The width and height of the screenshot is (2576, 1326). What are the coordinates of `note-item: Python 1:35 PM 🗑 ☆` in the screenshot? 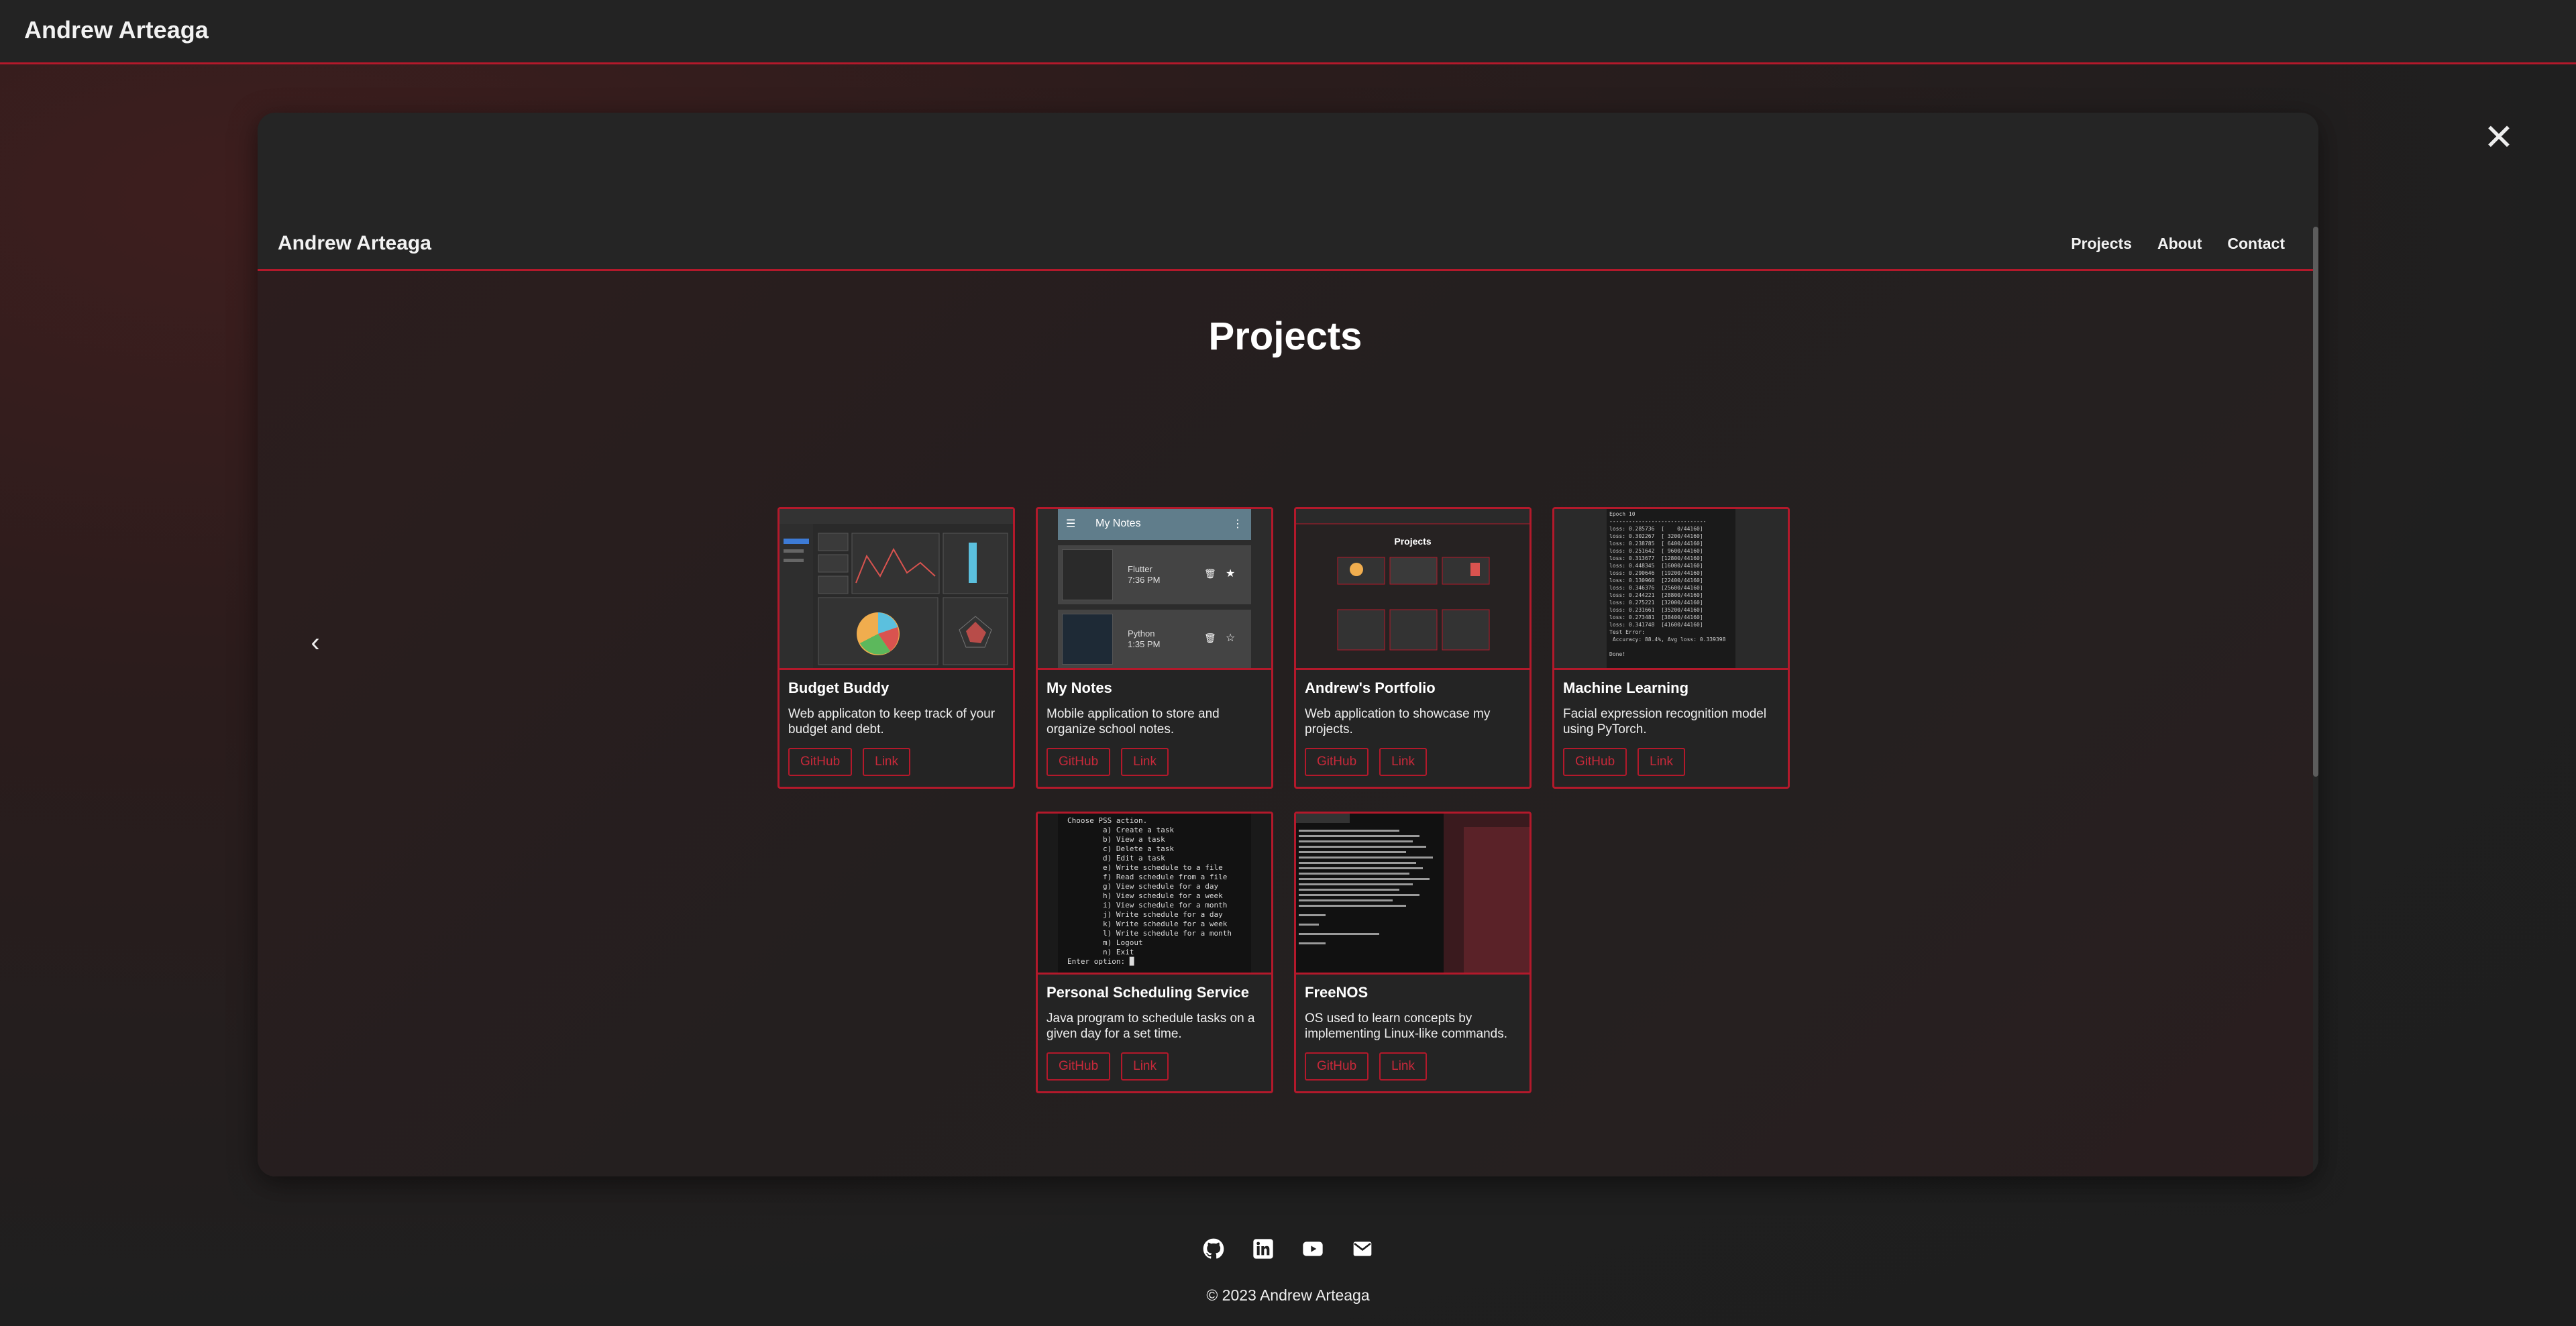 It's located at (1154, 639).